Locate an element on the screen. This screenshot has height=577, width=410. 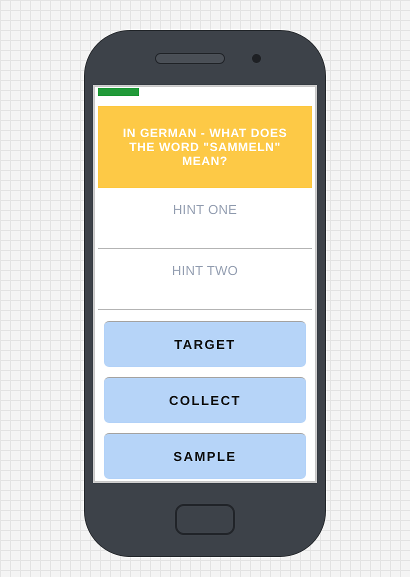
answer-button: COLLECT is located at coordinates (205, 400).